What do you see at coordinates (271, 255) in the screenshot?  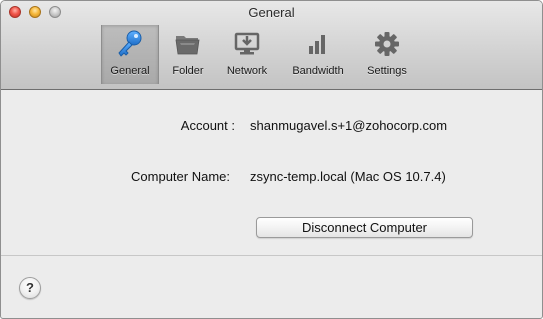 I see `footer-separator` at bounding box center [271, 255].